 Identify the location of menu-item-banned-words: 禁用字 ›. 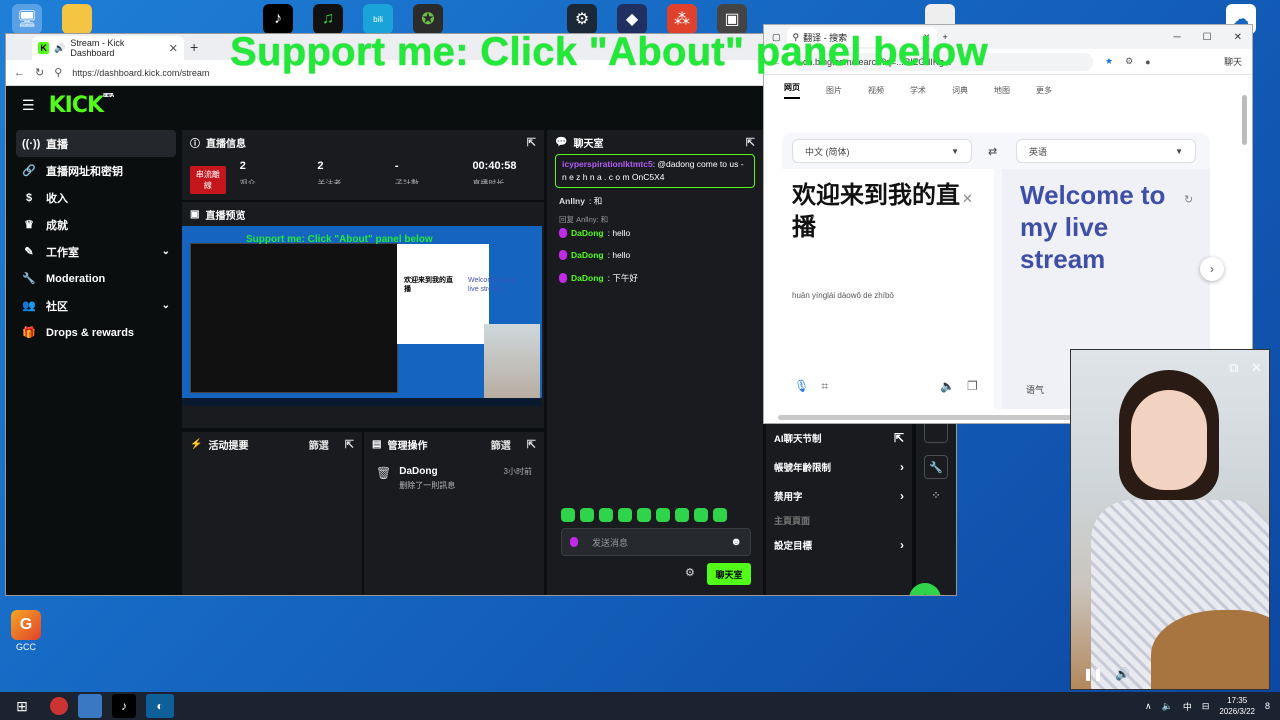
(839, 495).